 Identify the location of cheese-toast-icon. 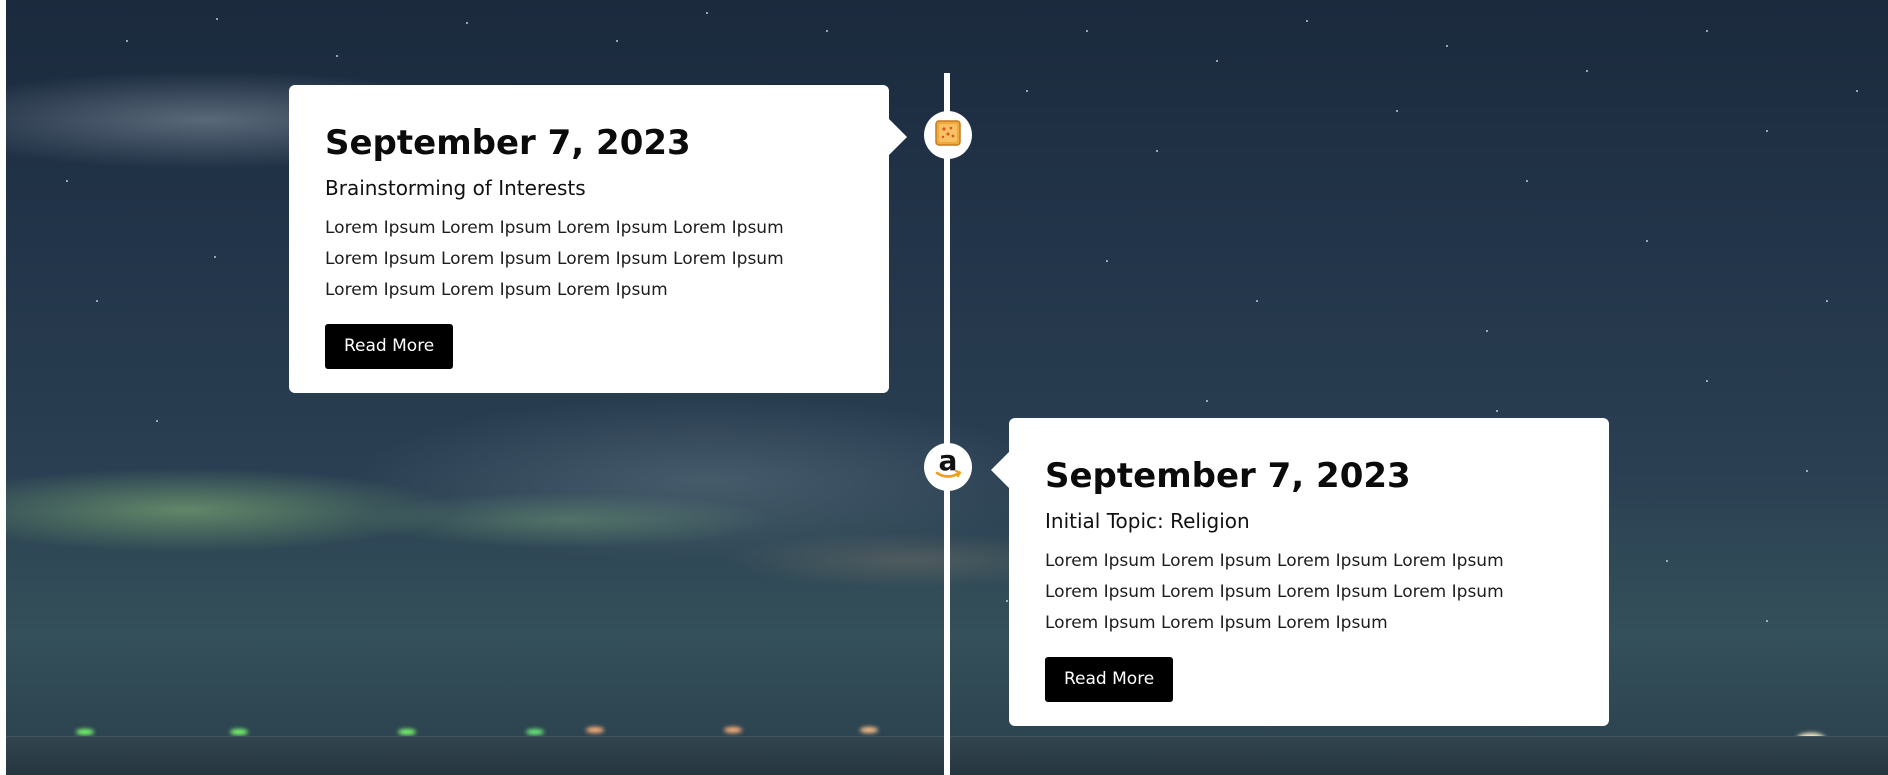
(948, 135).